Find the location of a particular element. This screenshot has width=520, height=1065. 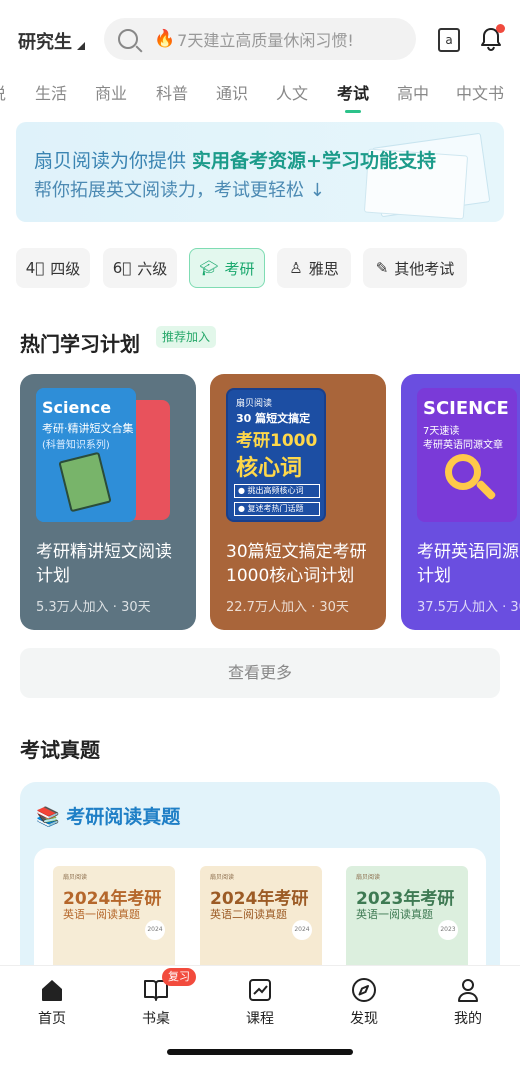

cet4-icon: 4⃞ is located at coordinates (35, 268).